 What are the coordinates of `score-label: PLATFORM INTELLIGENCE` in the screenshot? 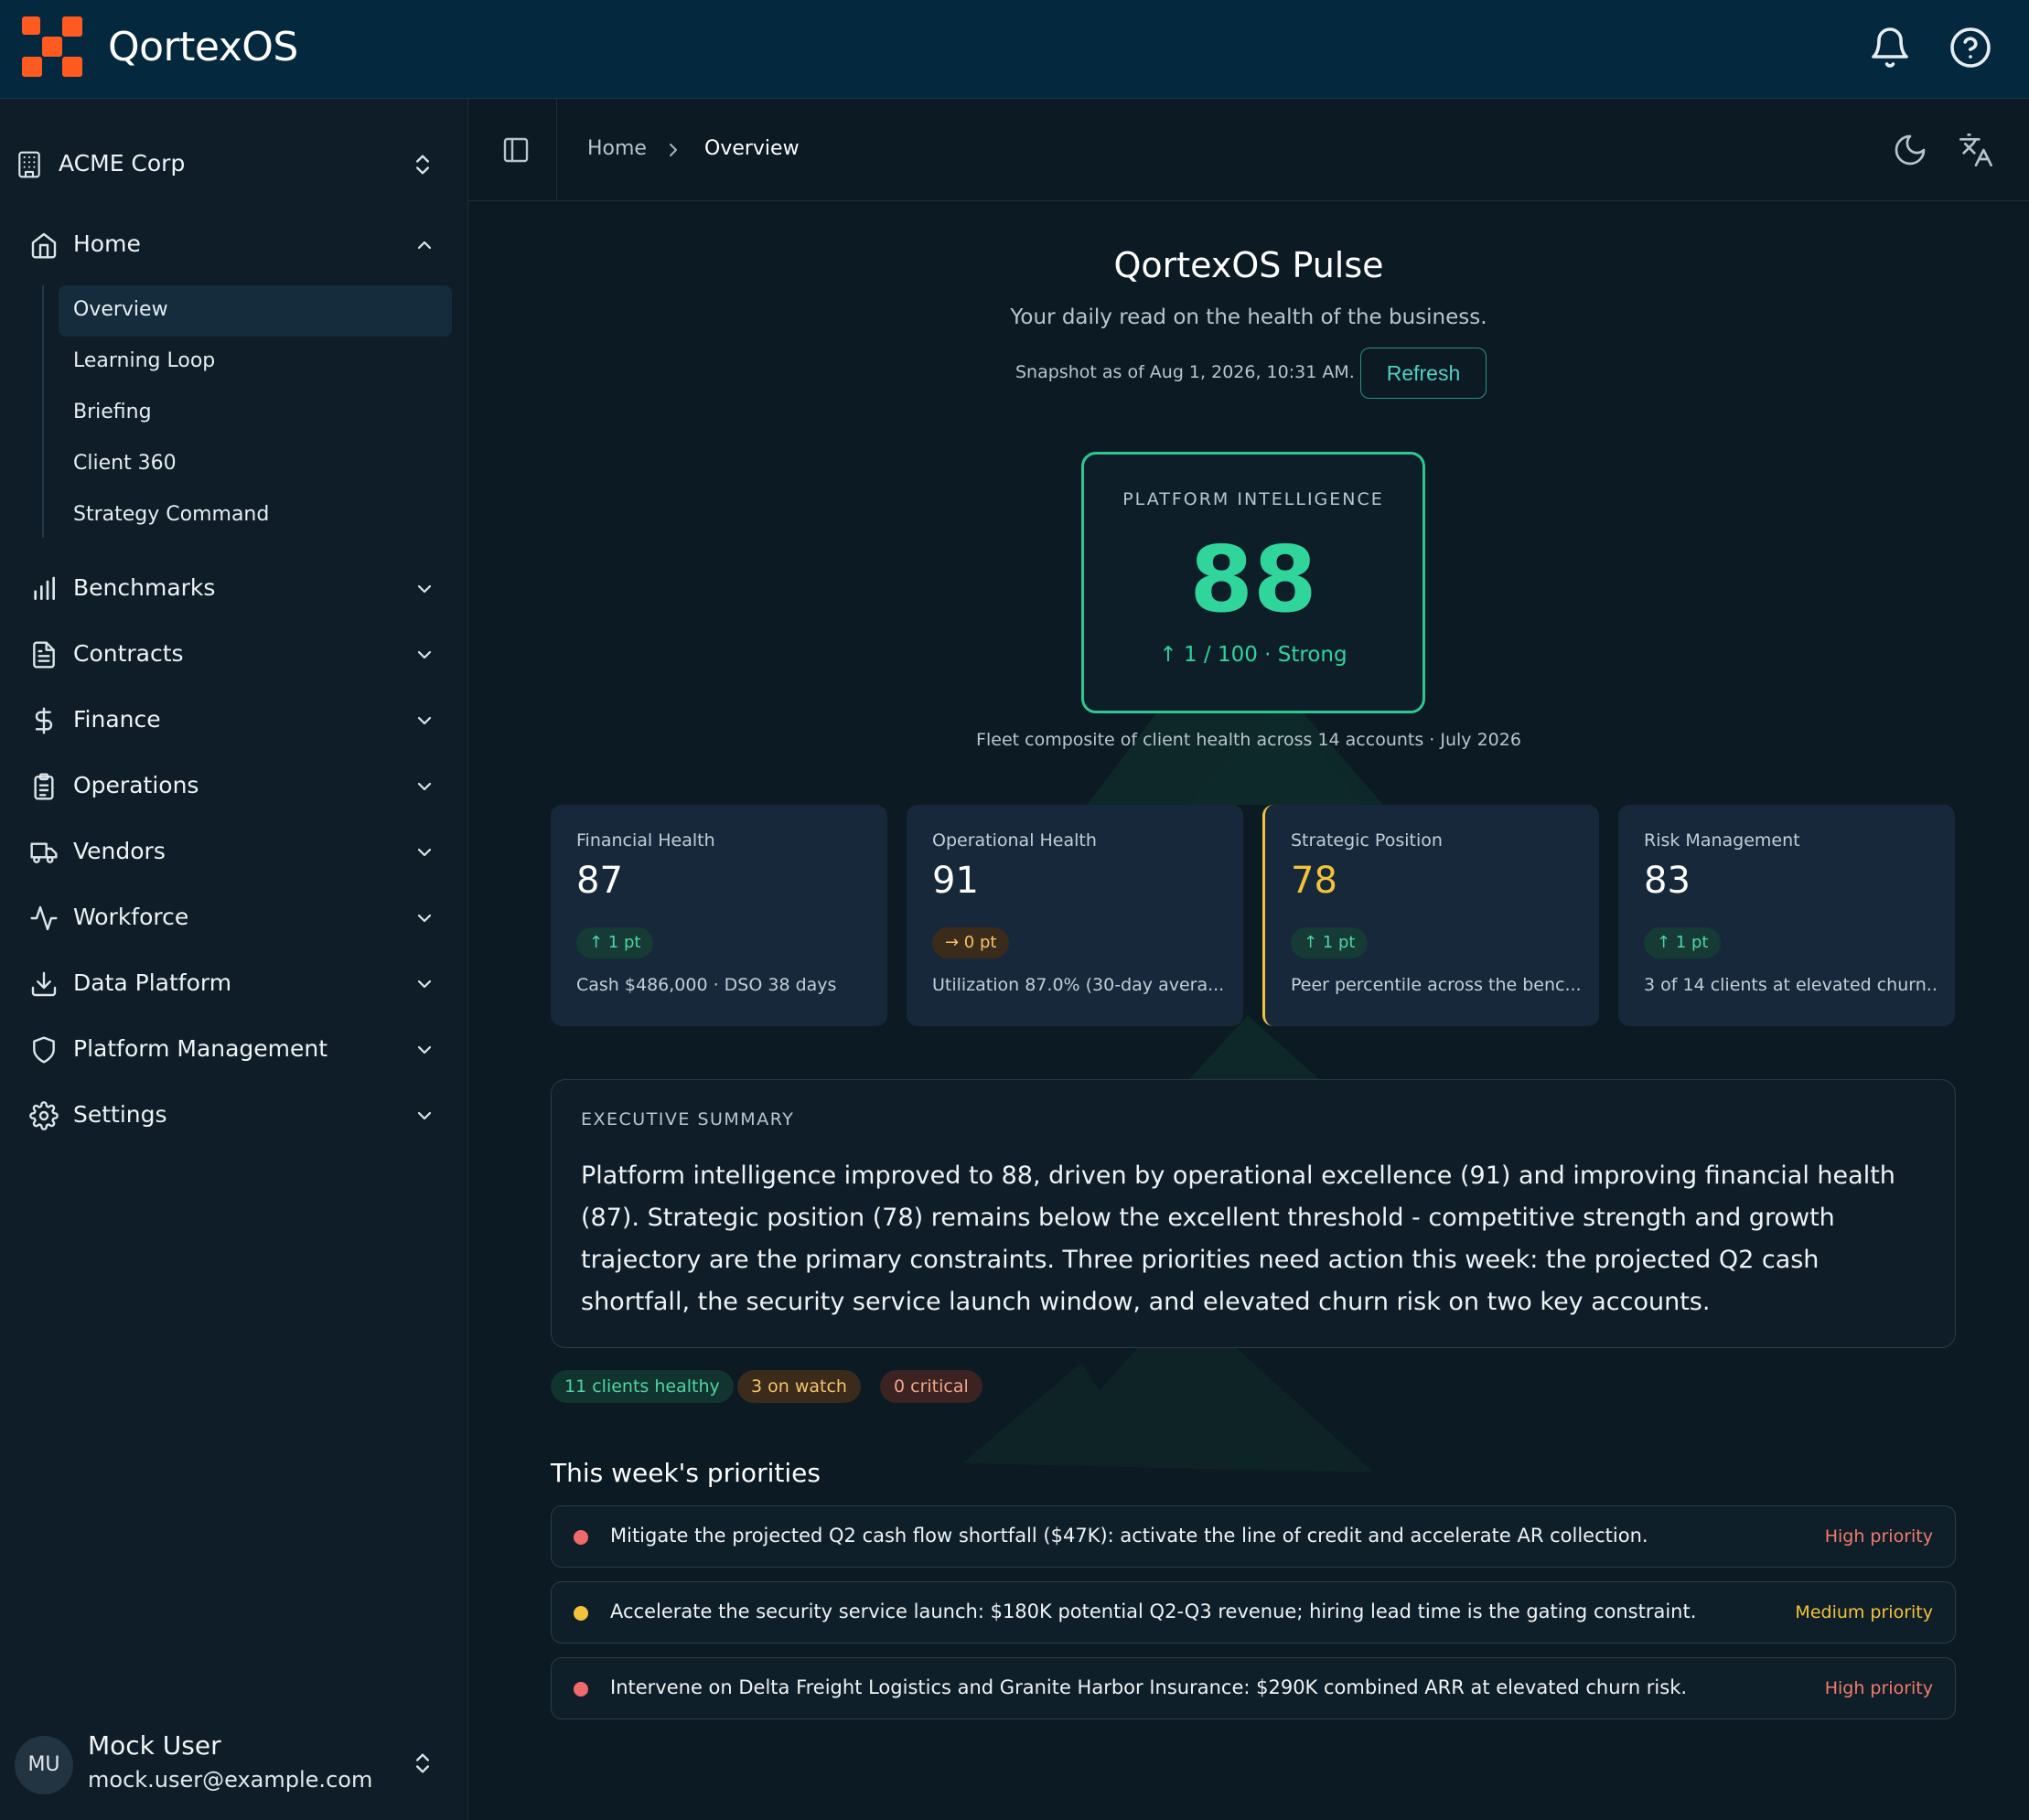 It's located at (1253, 499).